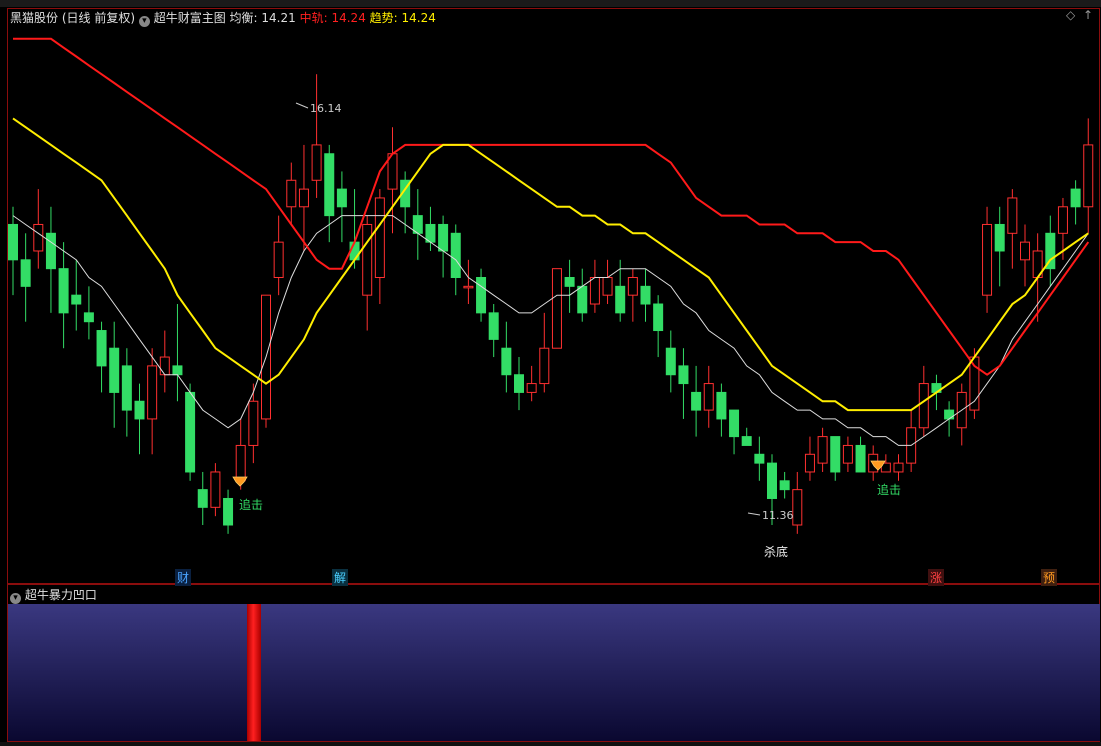 The height and width of the screenshot is (746, 1101). What do you see at coordinates (340, 577) in the screenshot?
I see `event-tag-unlock: 解` at bounding box center [340, 577].